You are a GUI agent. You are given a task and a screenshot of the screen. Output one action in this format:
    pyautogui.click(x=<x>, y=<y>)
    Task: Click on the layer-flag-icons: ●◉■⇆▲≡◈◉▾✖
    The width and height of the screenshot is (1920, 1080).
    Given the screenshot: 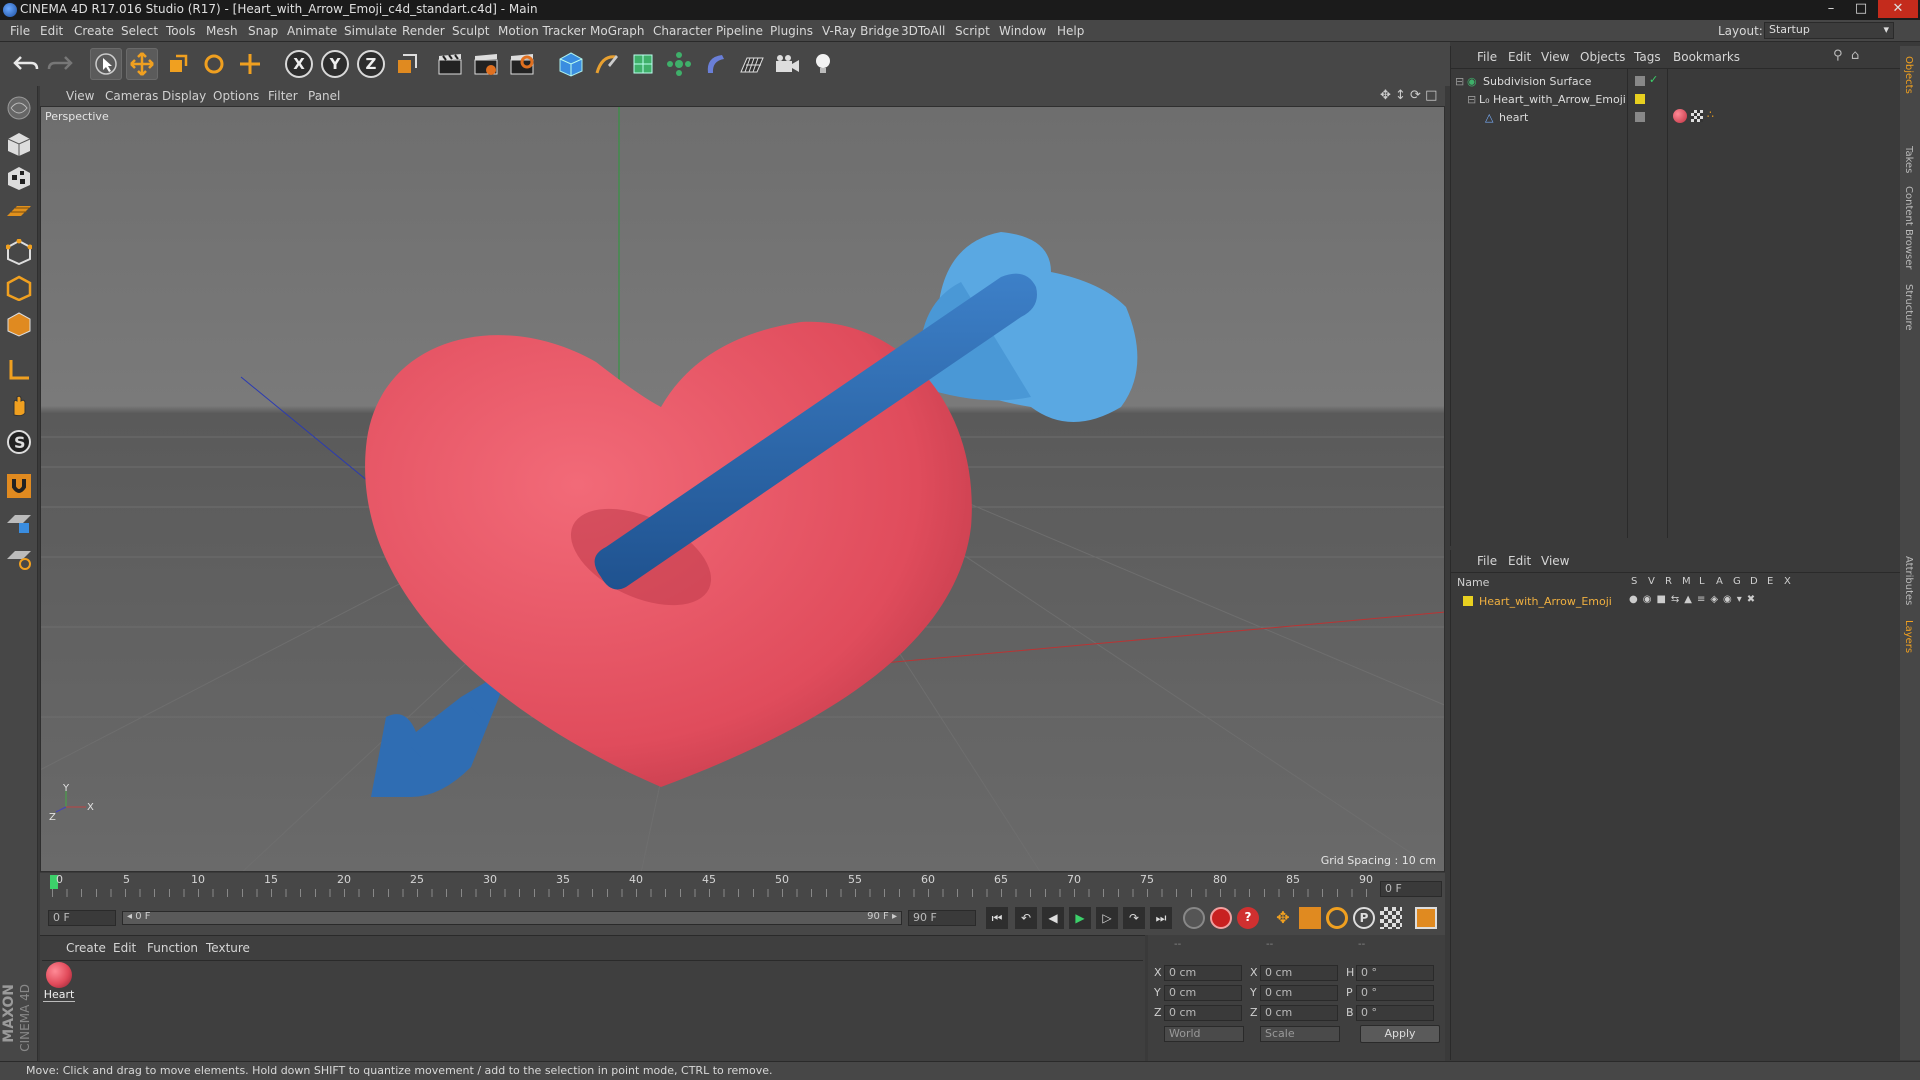 What is the action you would take?
    pyautogui.click(x=1694, y=599)
    